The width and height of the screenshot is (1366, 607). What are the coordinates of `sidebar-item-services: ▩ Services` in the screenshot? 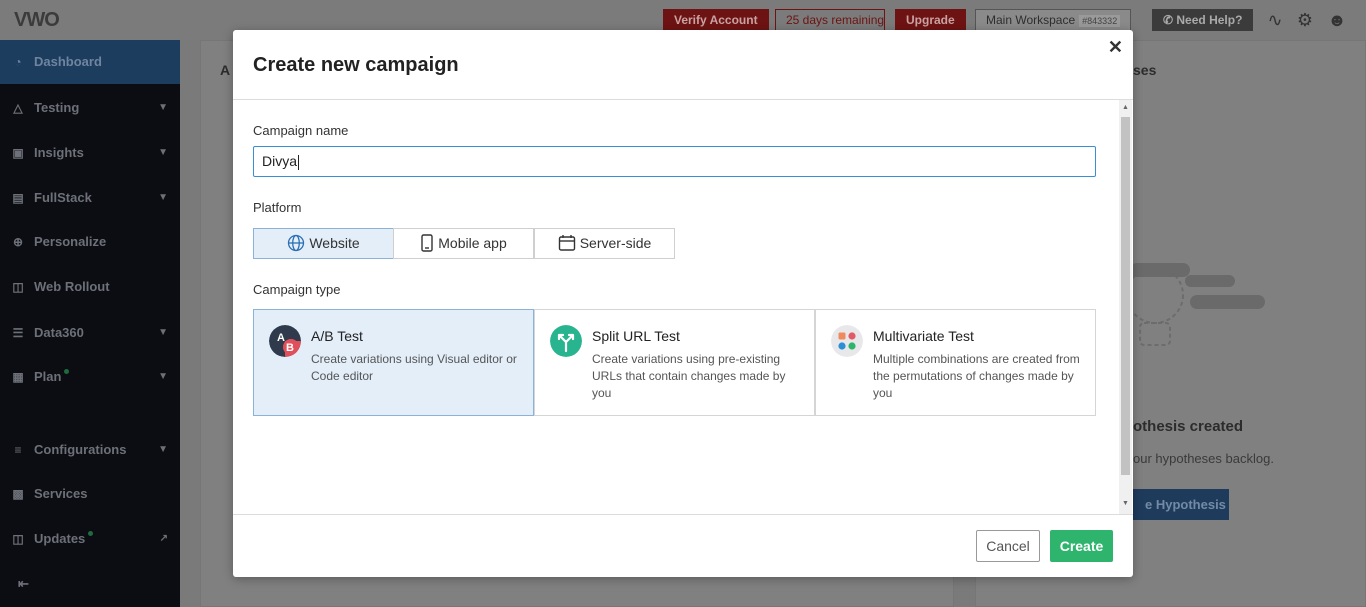 It's located at (90, 494).